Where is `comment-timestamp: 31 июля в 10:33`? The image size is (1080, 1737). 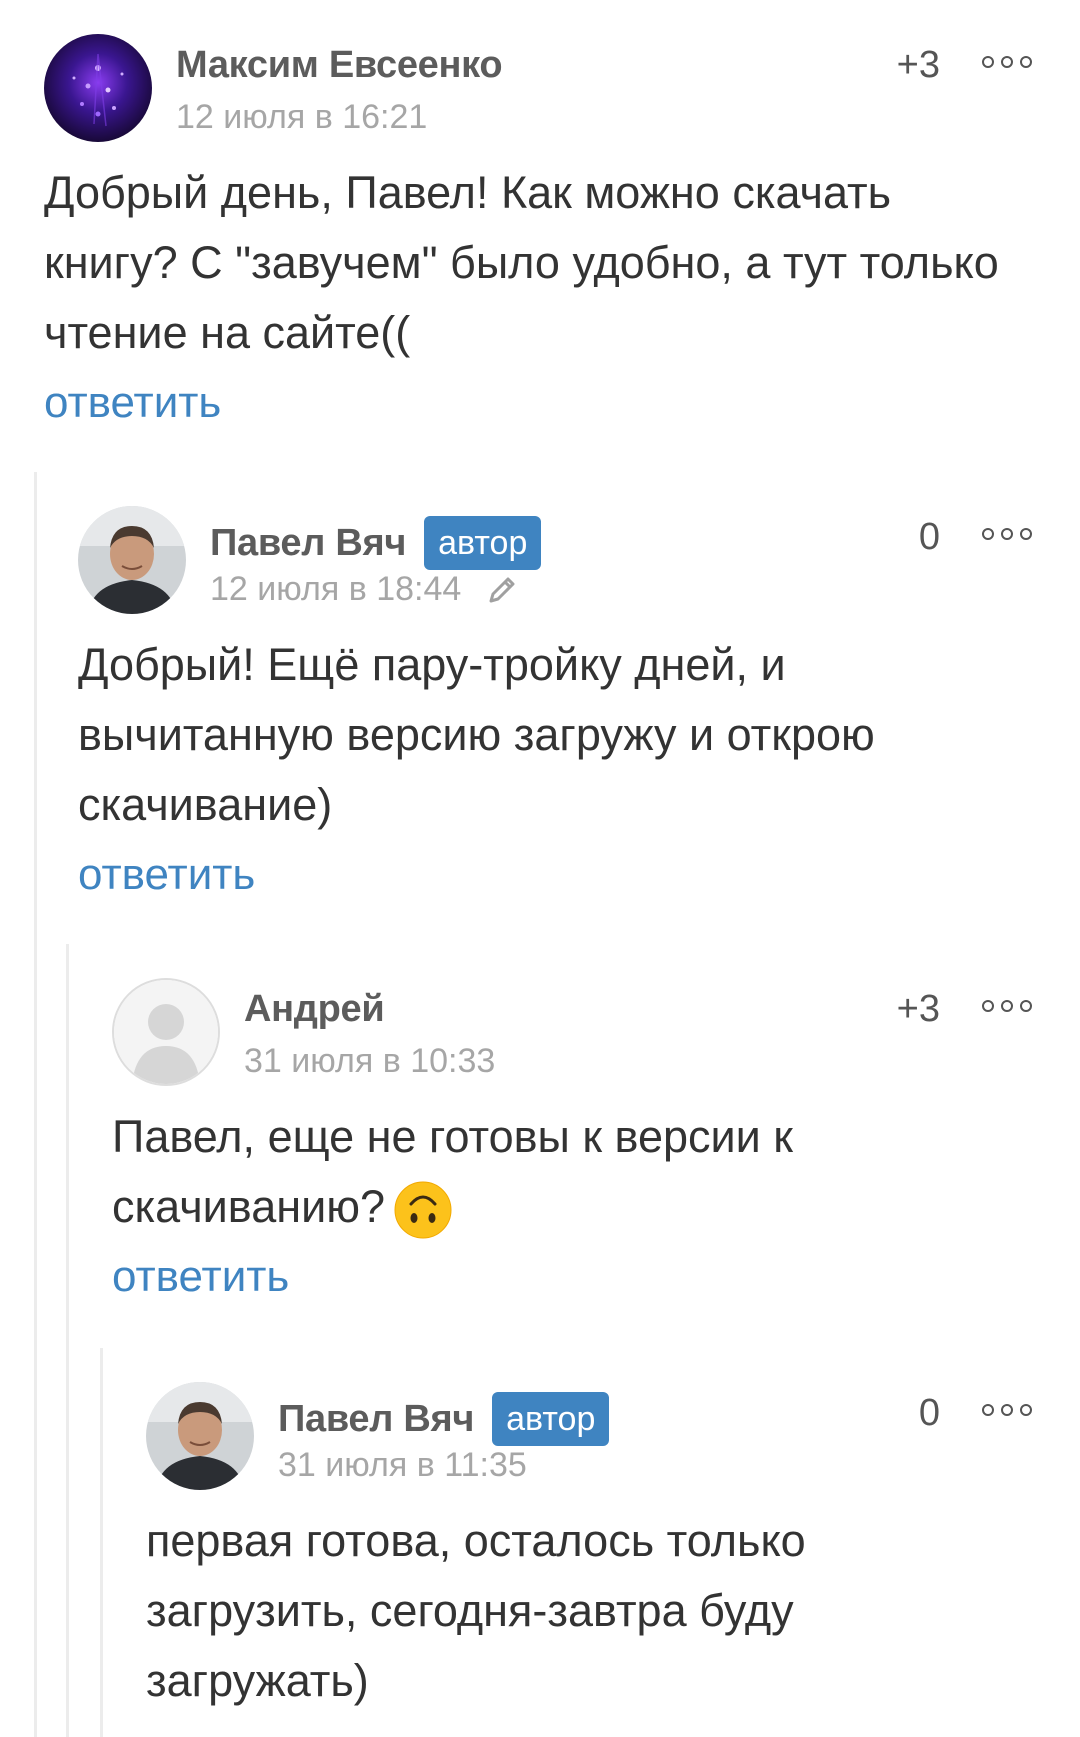 comment-timestamp: 31 июля в 10:33 is located at coordinates (370, 1061).